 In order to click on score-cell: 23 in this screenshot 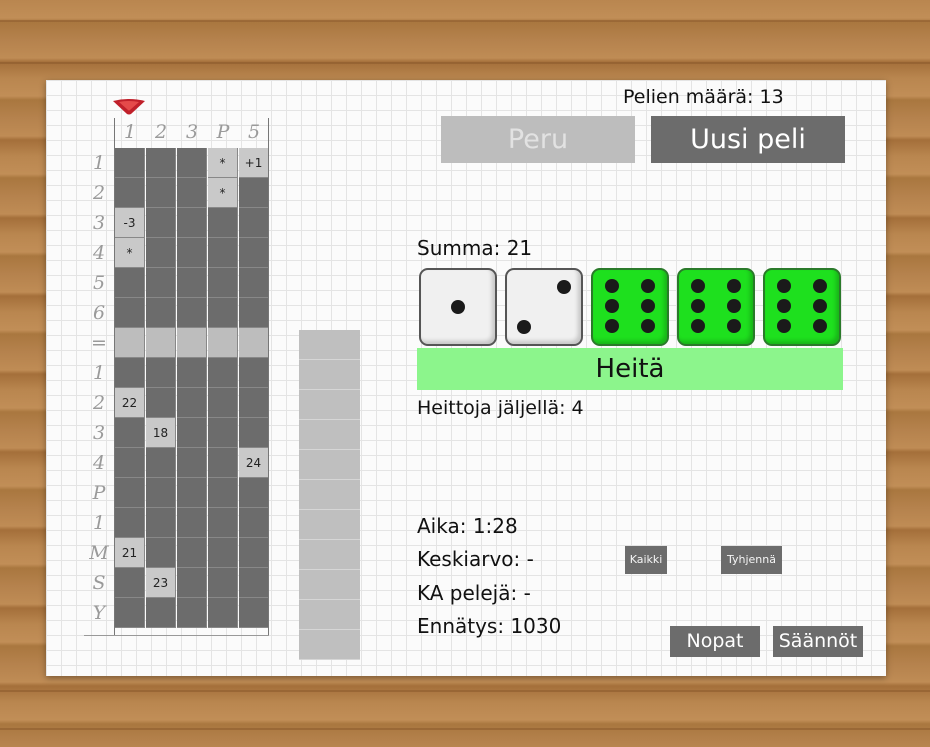, I will do `click(161, 583)`.